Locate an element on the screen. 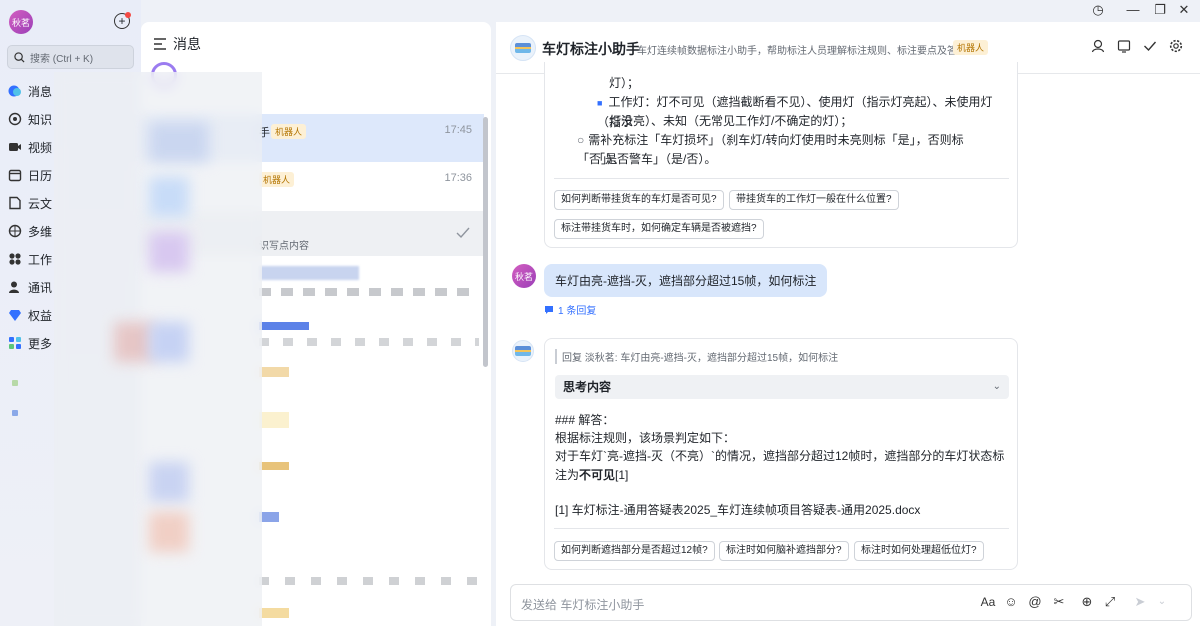 The image size is (1200, 626). close-icon: ✕ is located at coordinates (1184, 10).